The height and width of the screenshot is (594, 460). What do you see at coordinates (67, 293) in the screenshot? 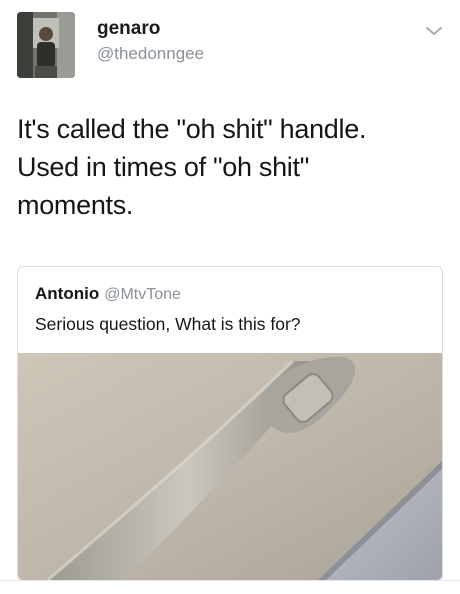
I see `quoted-author-name: Antonio` at bounding box center [67, 293].